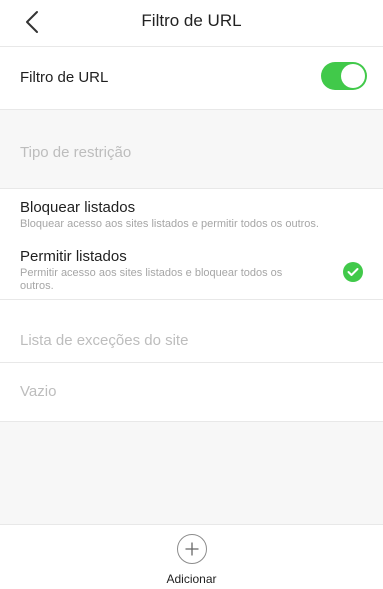 The height and width of the screenshot is (589, 383). What do you see at coordinates (104, 340) in the screenshot?
I see `exceptions-list-label: Lista de exceções do site` at bounding box center [104, 340].